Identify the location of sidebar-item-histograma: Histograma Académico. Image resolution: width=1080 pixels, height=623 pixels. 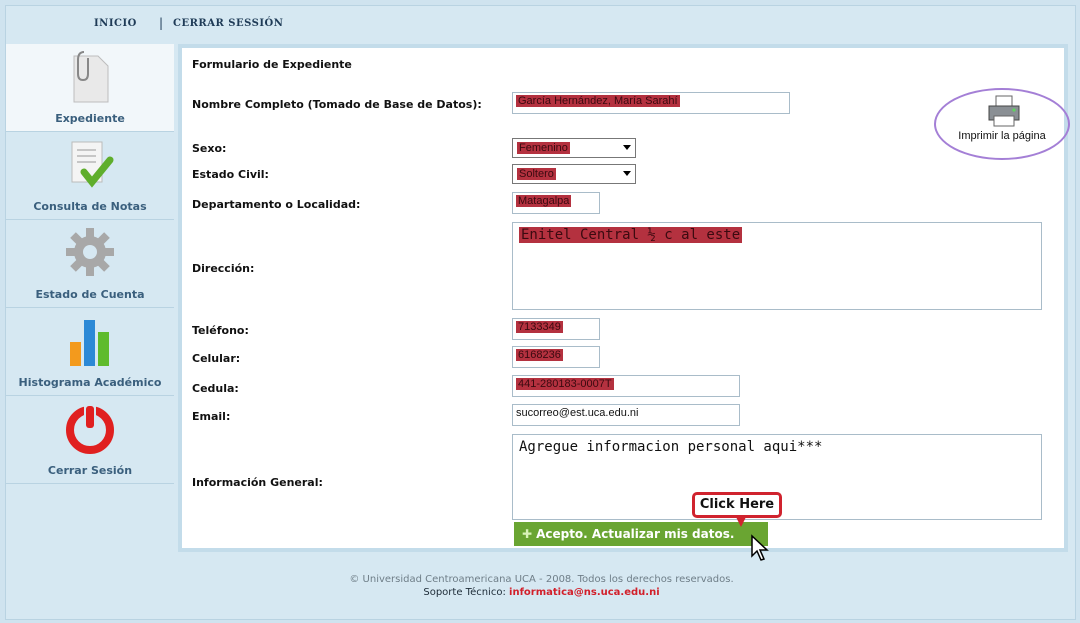
(90, 352).